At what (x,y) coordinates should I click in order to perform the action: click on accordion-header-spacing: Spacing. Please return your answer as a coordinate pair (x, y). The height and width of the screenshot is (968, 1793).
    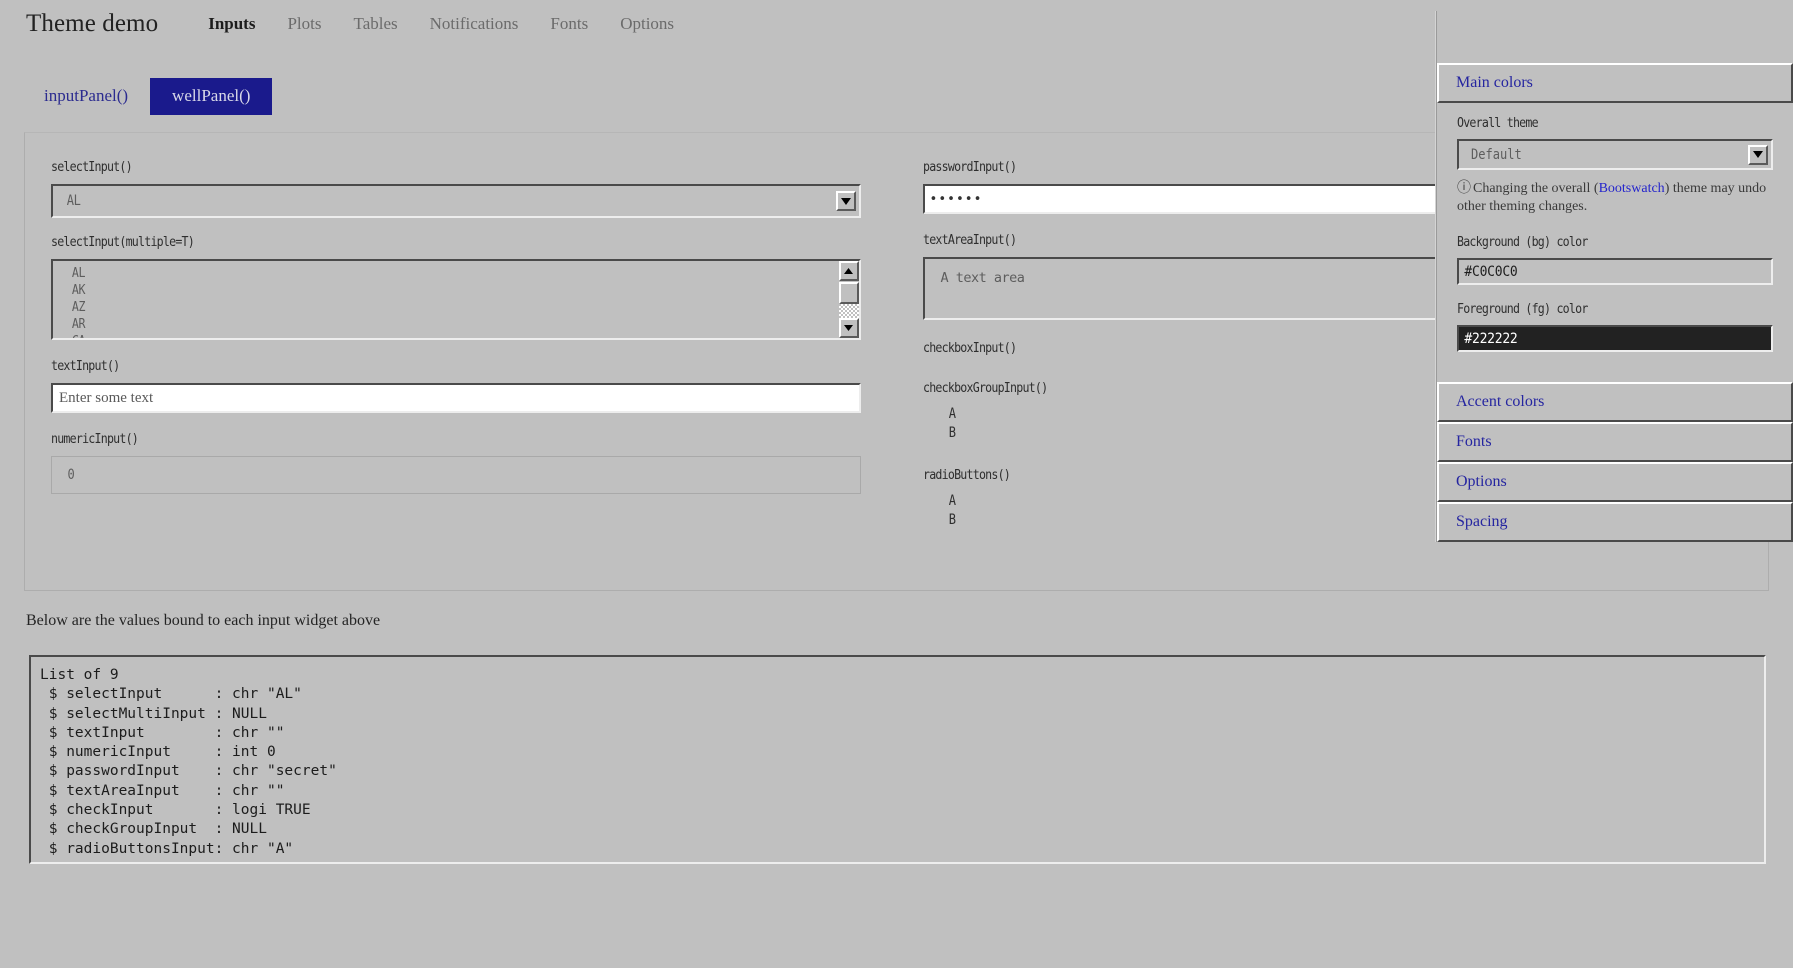
    Looking at the image, I should click on (1615, 522).